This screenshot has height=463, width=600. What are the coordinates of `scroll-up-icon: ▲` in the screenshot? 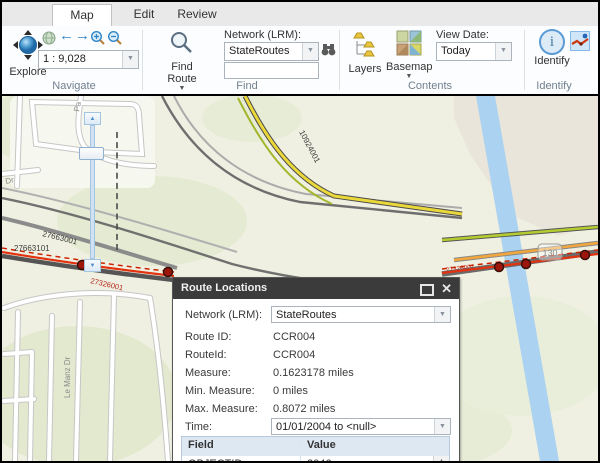 It's located at (441, 458).